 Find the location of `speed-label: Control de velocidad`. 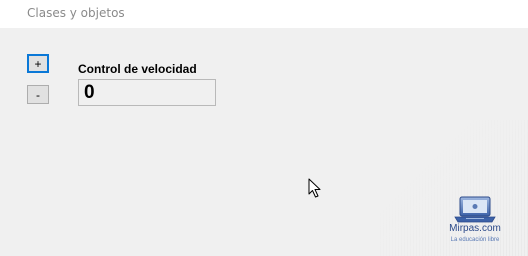

speed-label: Control de velocidad is located at coordinates (137, 69).